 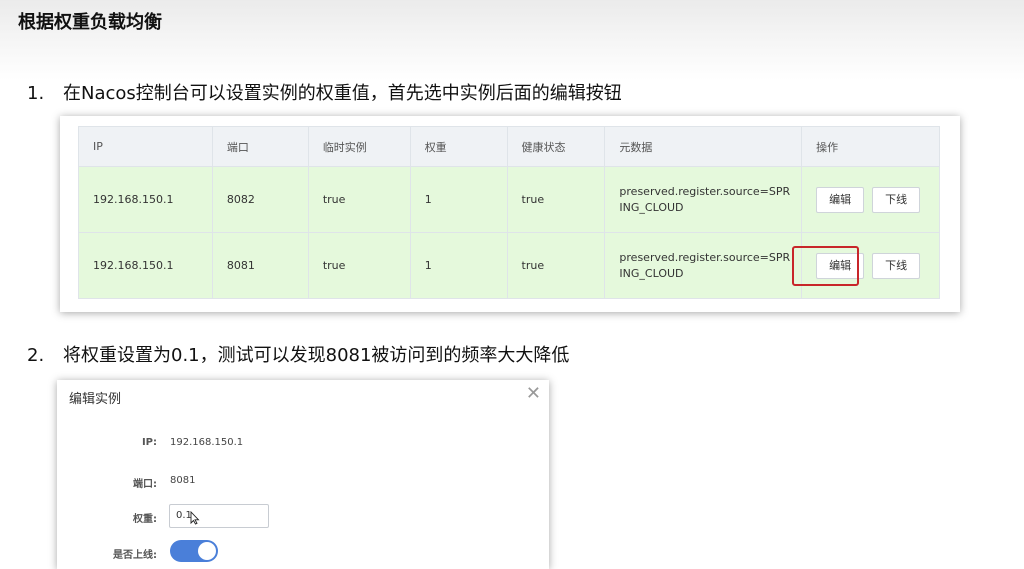 I want to click on weight-input: 0.1, so click(x=219, y=516).